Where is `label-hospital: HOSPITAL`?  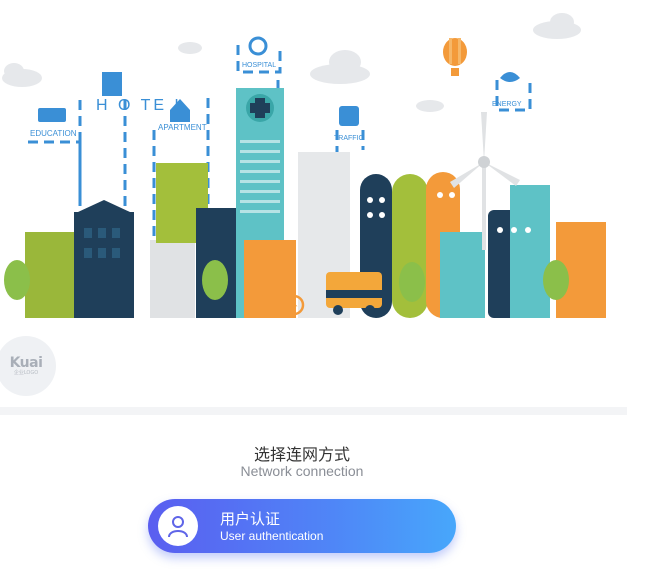
label-hospital: HOSPITAL is located at coordinates (259, 65).